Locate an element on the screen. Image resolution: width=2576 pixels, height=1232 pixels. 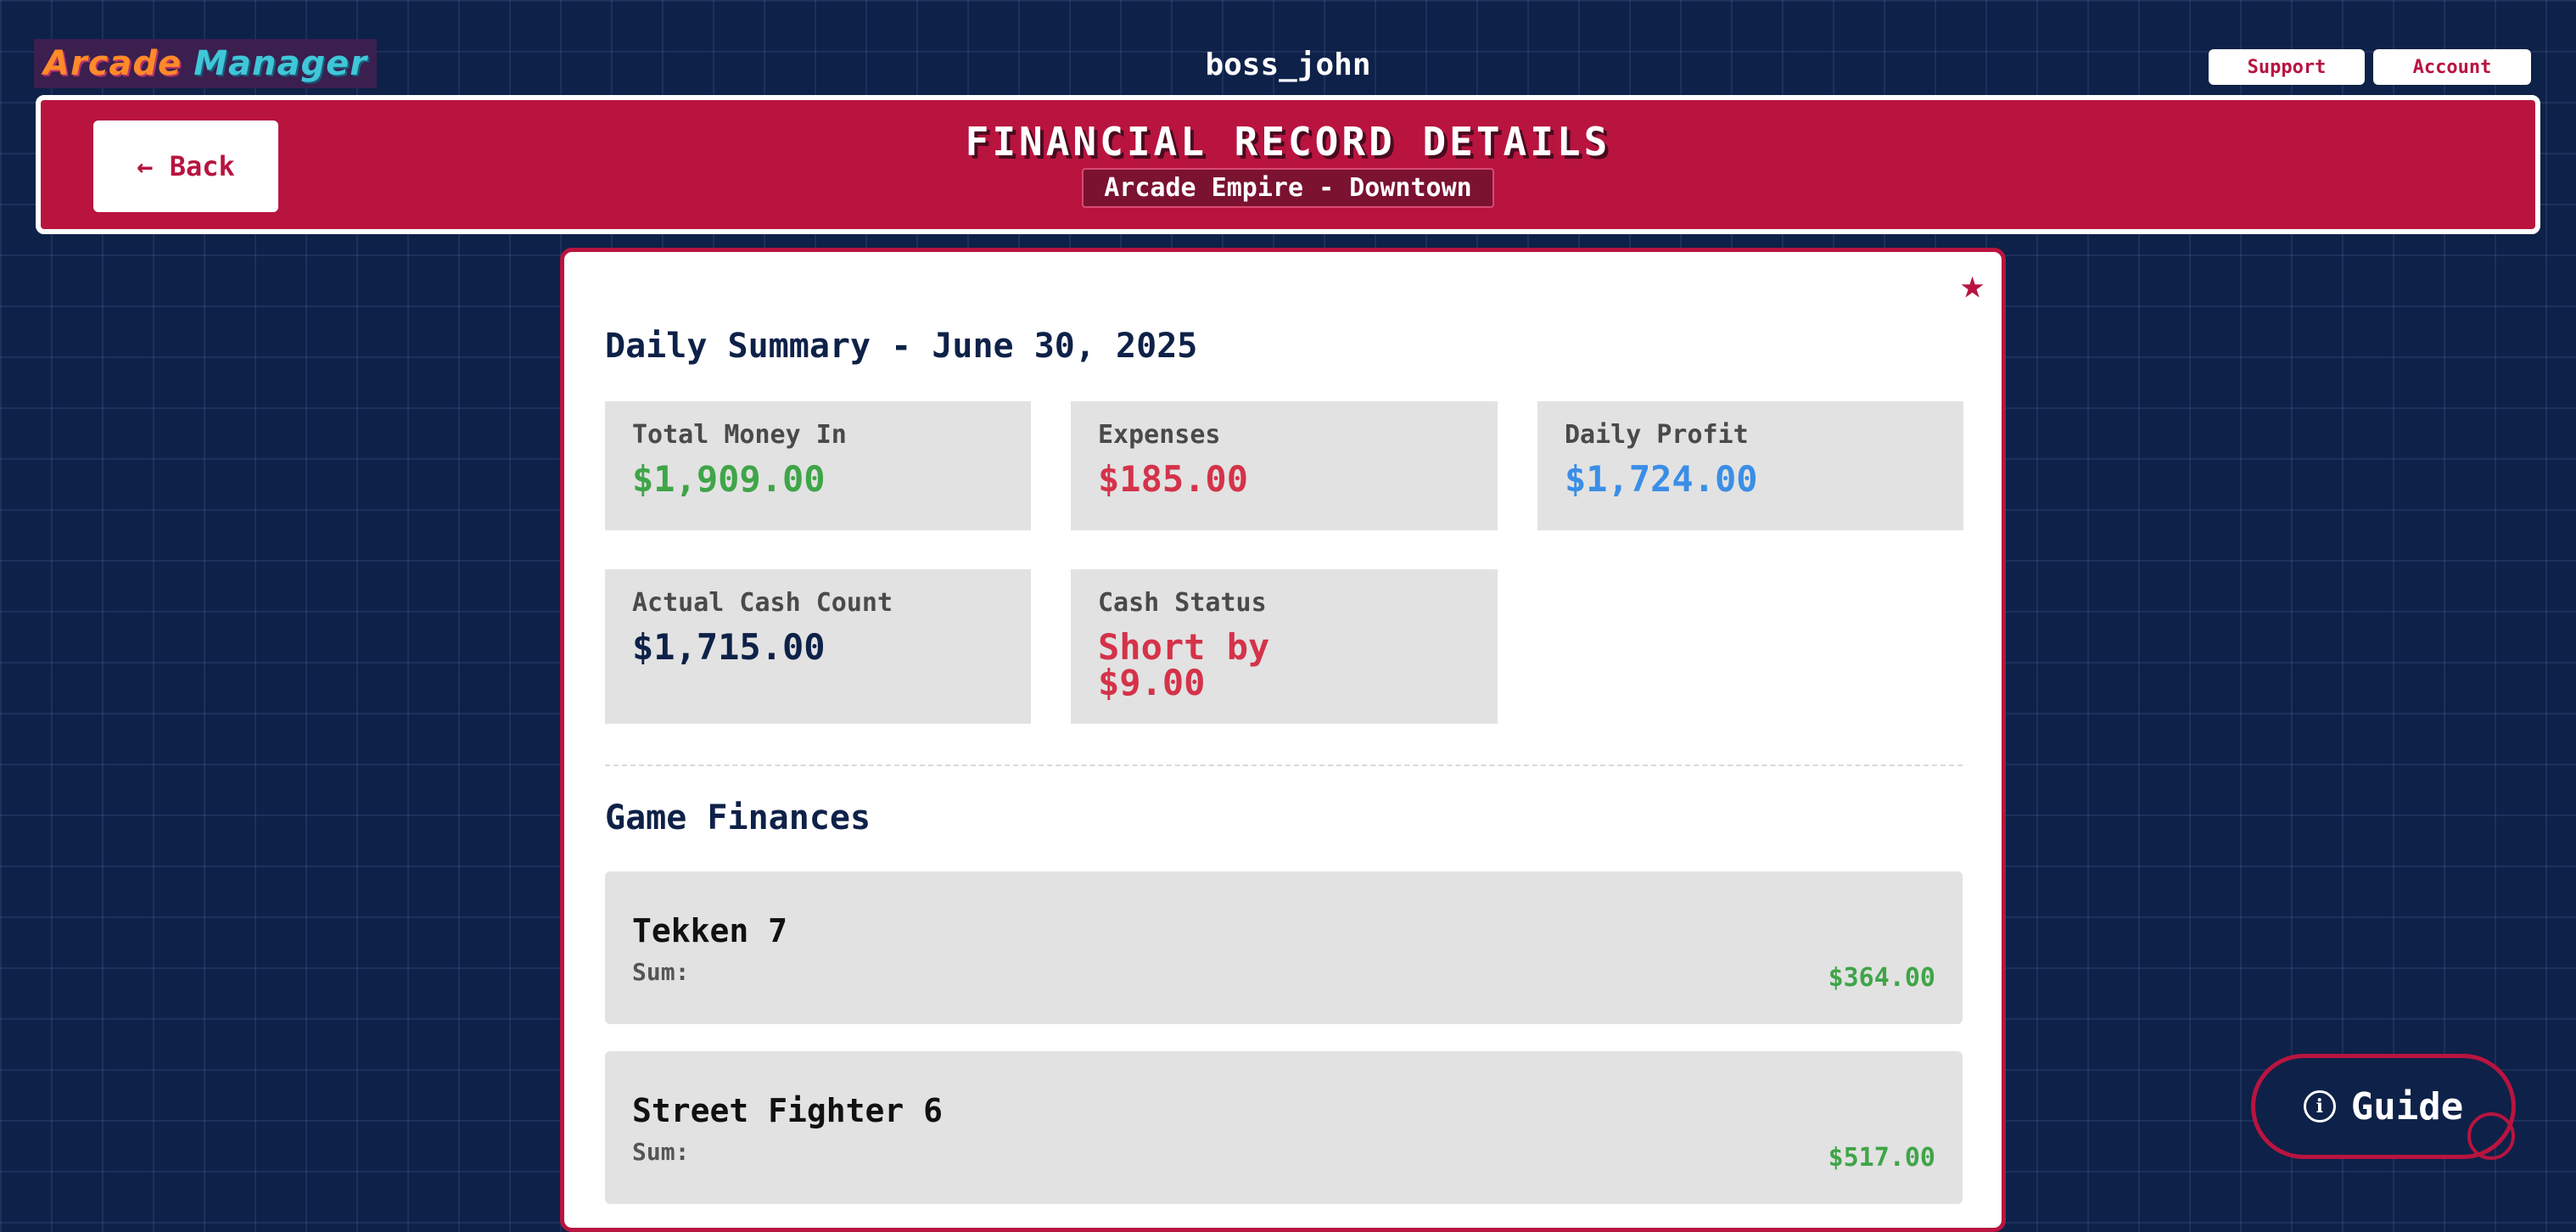
stat-label: Expenses is located at coordinates (1160, 435).